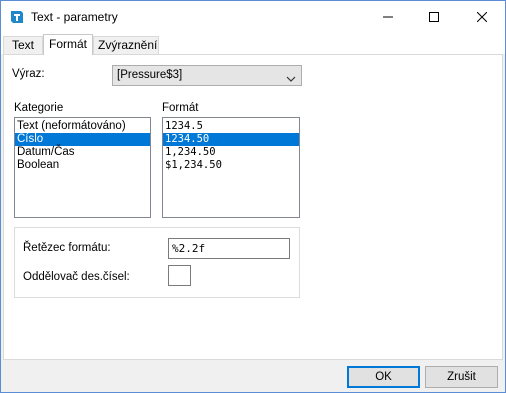  Describe the element at coordinates (82, 152) in the screenshot. I see `list-item: Datum/Čas` at that location.